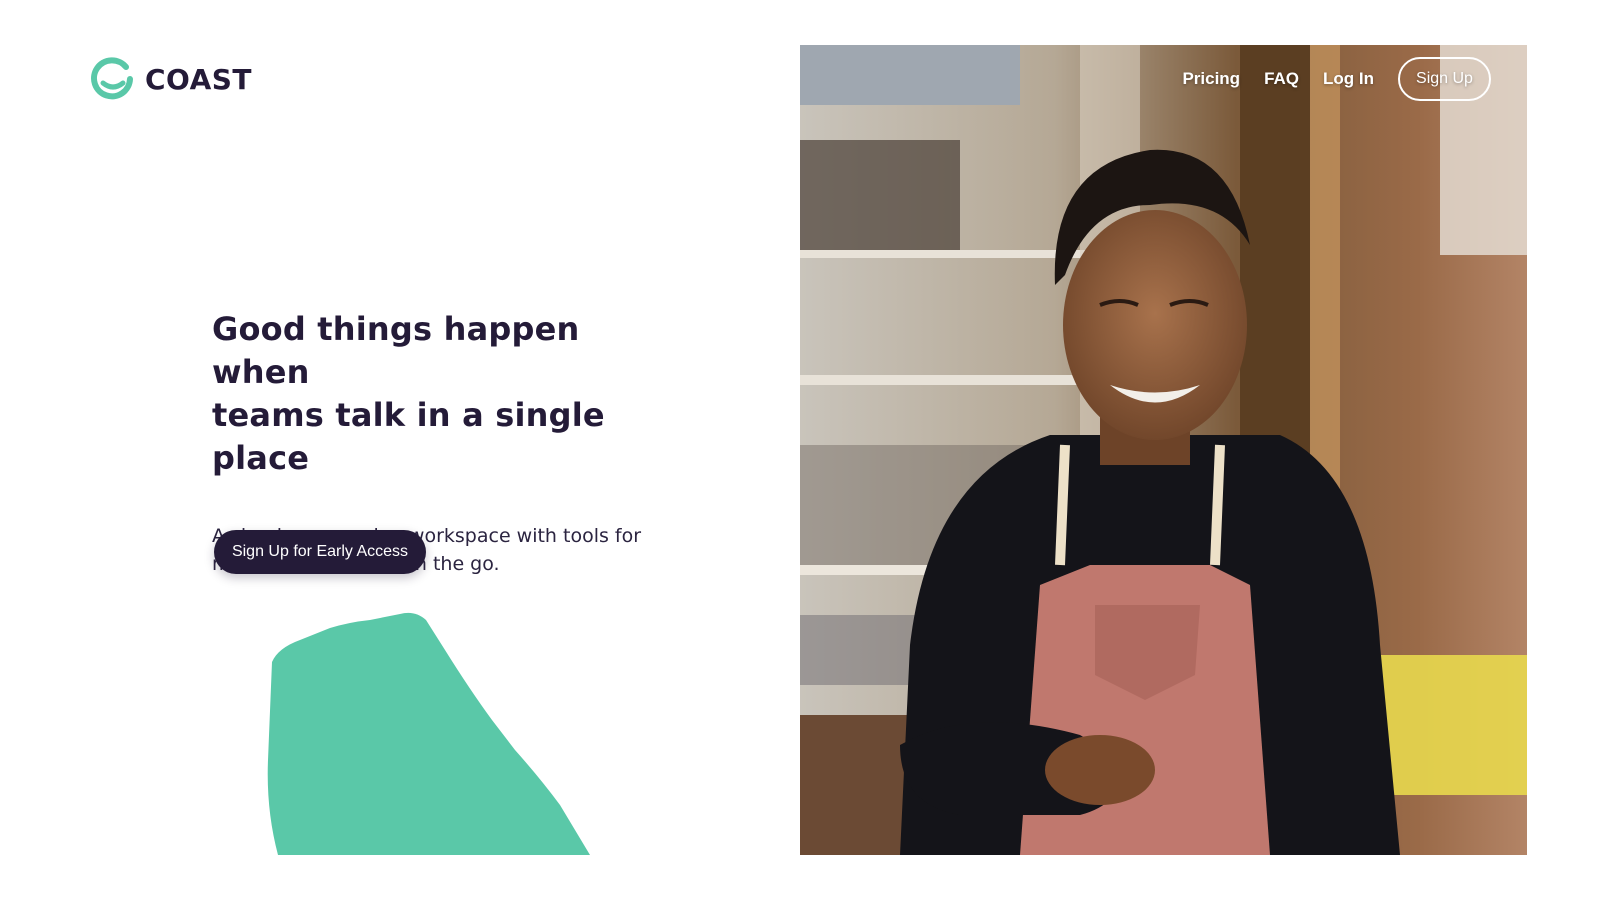 The height and width of the screenshot is (900, 1600). What do you see at coordinates (428, 733) in the screenshot?
I see `brush-shape-icon` at bounding box center [428, 733].